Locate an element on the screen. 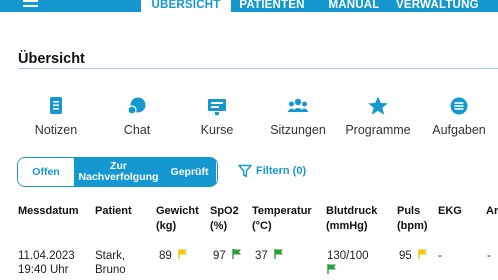 Image resolution: width=498 pixels, height=280 pixels. nav-programme: Programme is located at coordinates (378, 118).